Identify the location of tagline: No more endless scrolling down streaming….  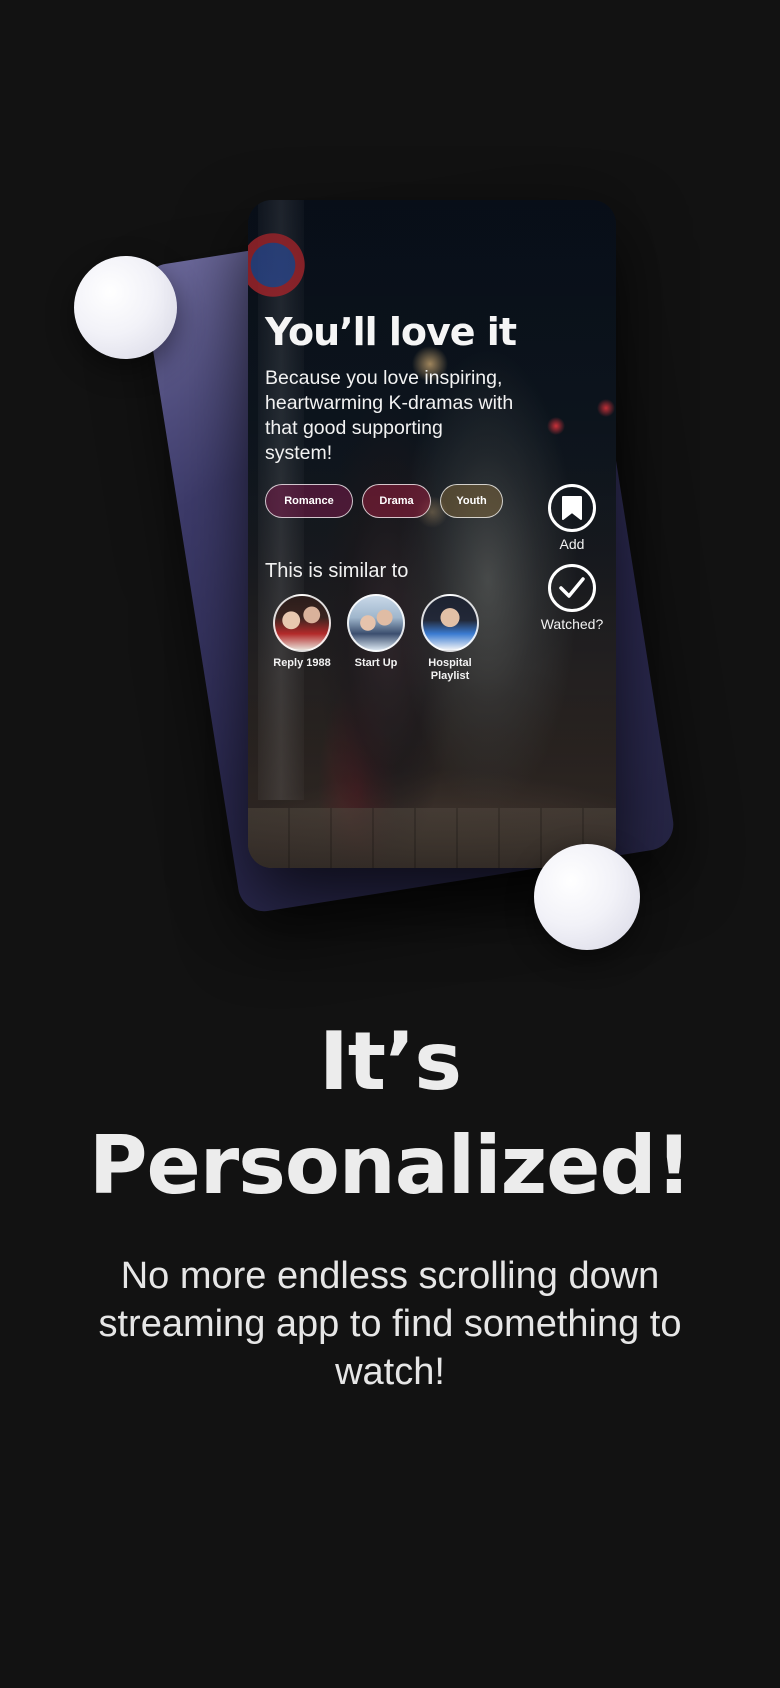
(390, 1324).